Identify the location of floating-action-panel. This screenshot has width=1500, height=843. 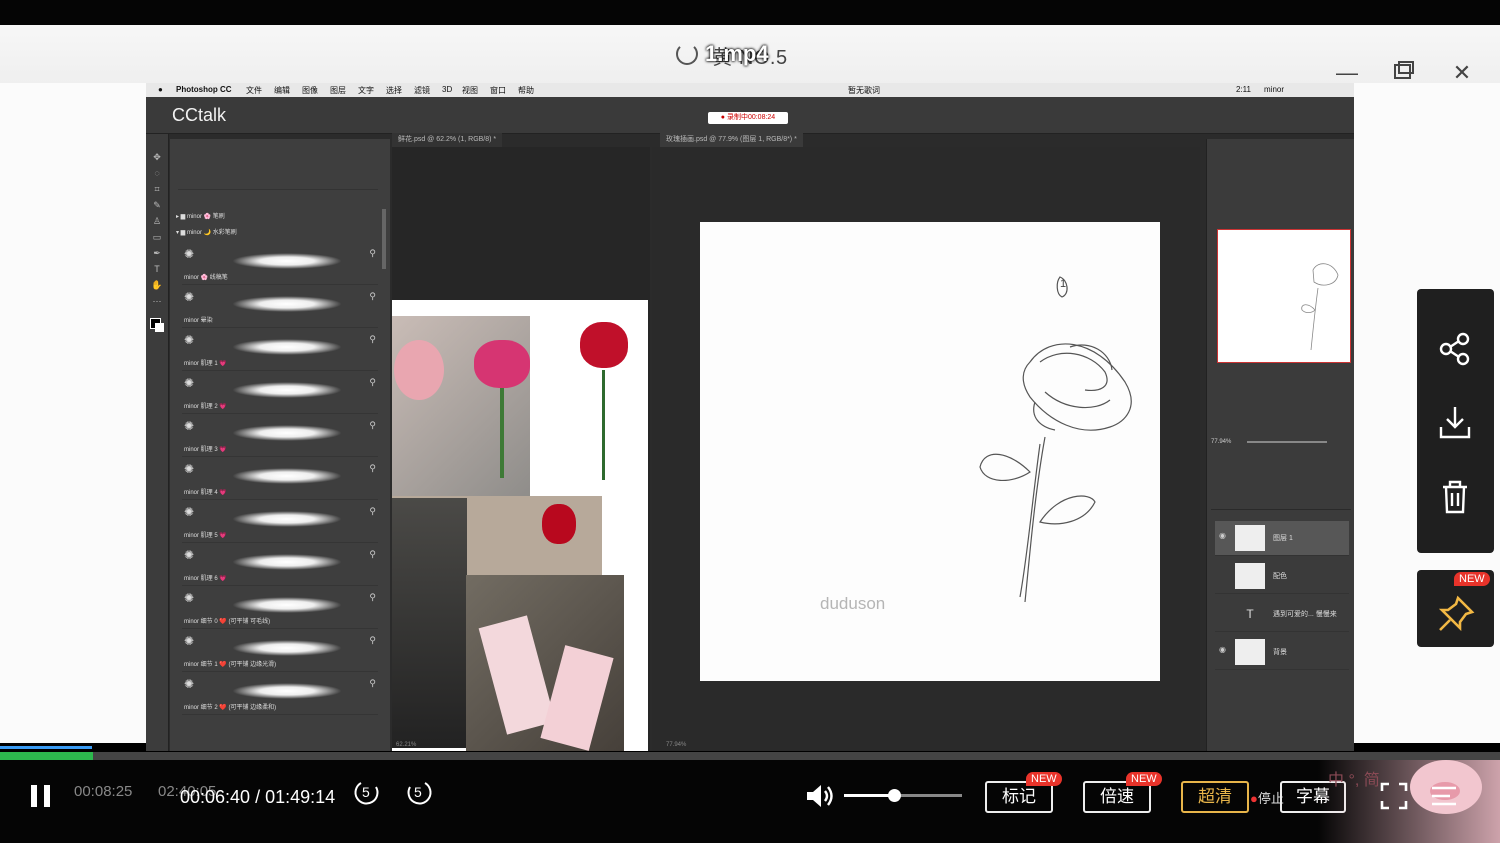
(1455, 421).